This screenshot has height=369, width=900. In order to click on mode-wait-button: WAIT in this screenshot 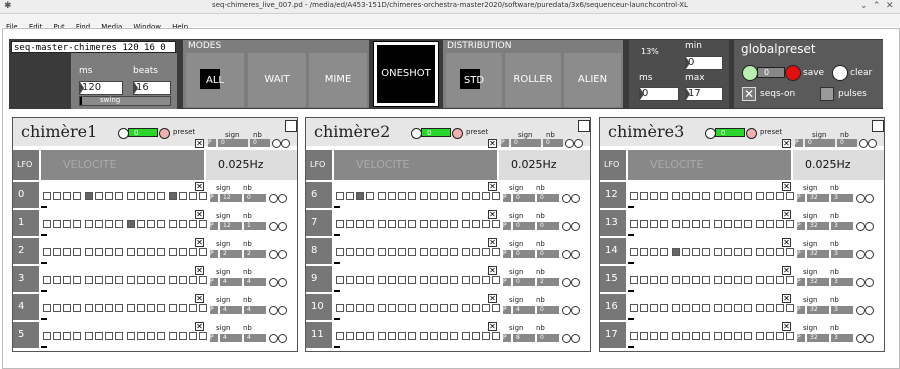, I will do `click(277, 80)`.